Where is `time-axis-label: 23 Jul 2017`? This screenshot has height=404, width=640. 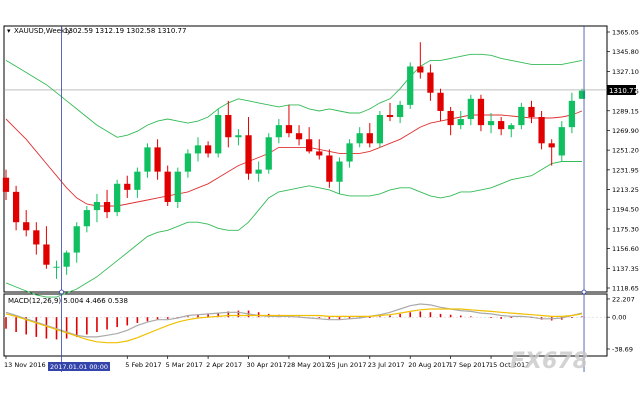 time-axis-label: 23 Jul 2017 is located at coordinates (386, 365).